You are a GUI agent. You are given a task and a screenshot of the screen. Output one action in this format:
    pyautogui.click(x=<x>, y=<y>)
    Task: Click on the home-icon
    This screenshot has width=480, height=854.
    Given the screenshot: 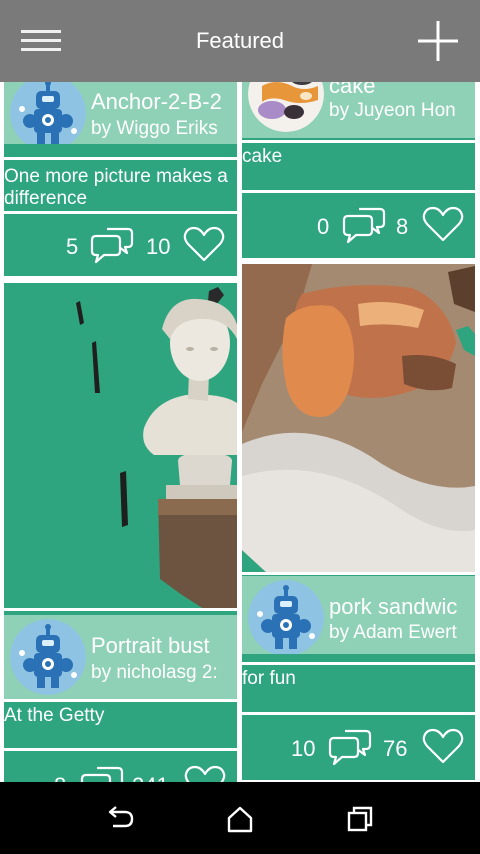 What is the action you would take?
    pyautogui.click(x=240, y=819)
    